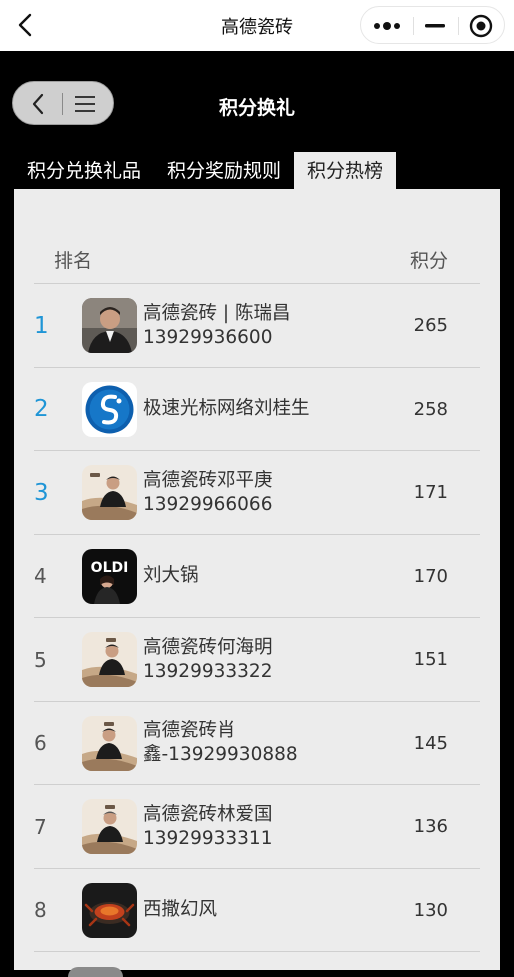 Image resolution: width=514 pixels, height=977 pixels. What do you see at coordinates (208, 671) in the screenshot?
I see `member-name-line2: 13929933322` at bounding box center [208, 671].